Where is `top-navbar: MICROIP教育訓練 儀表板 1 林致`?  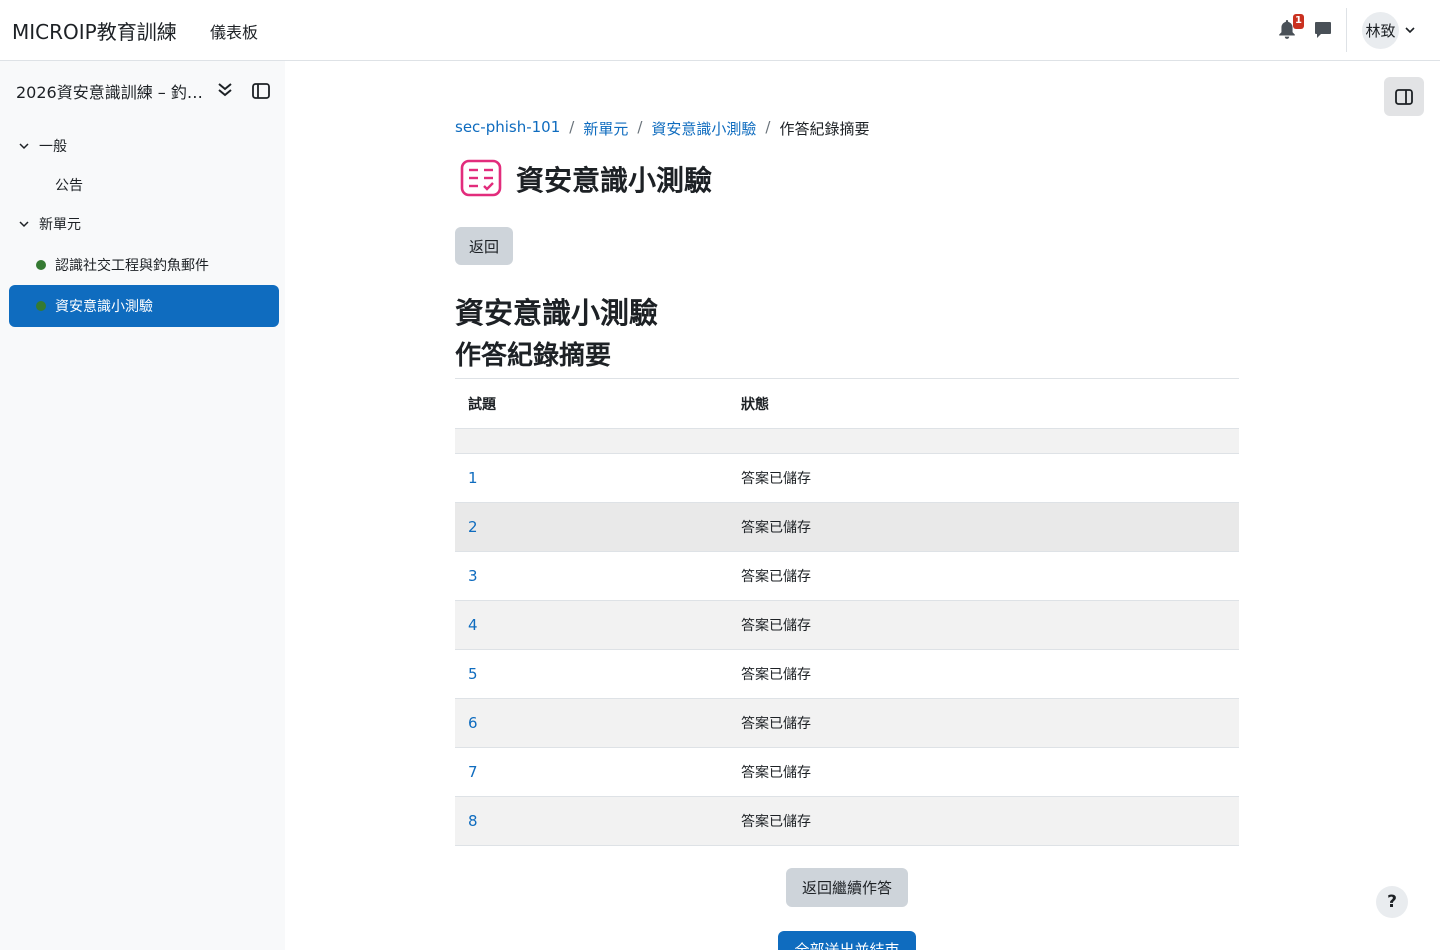 top-navbar: MICROIP教育訓練 儀表板 1 林致 is located at coordinates (720, 30).